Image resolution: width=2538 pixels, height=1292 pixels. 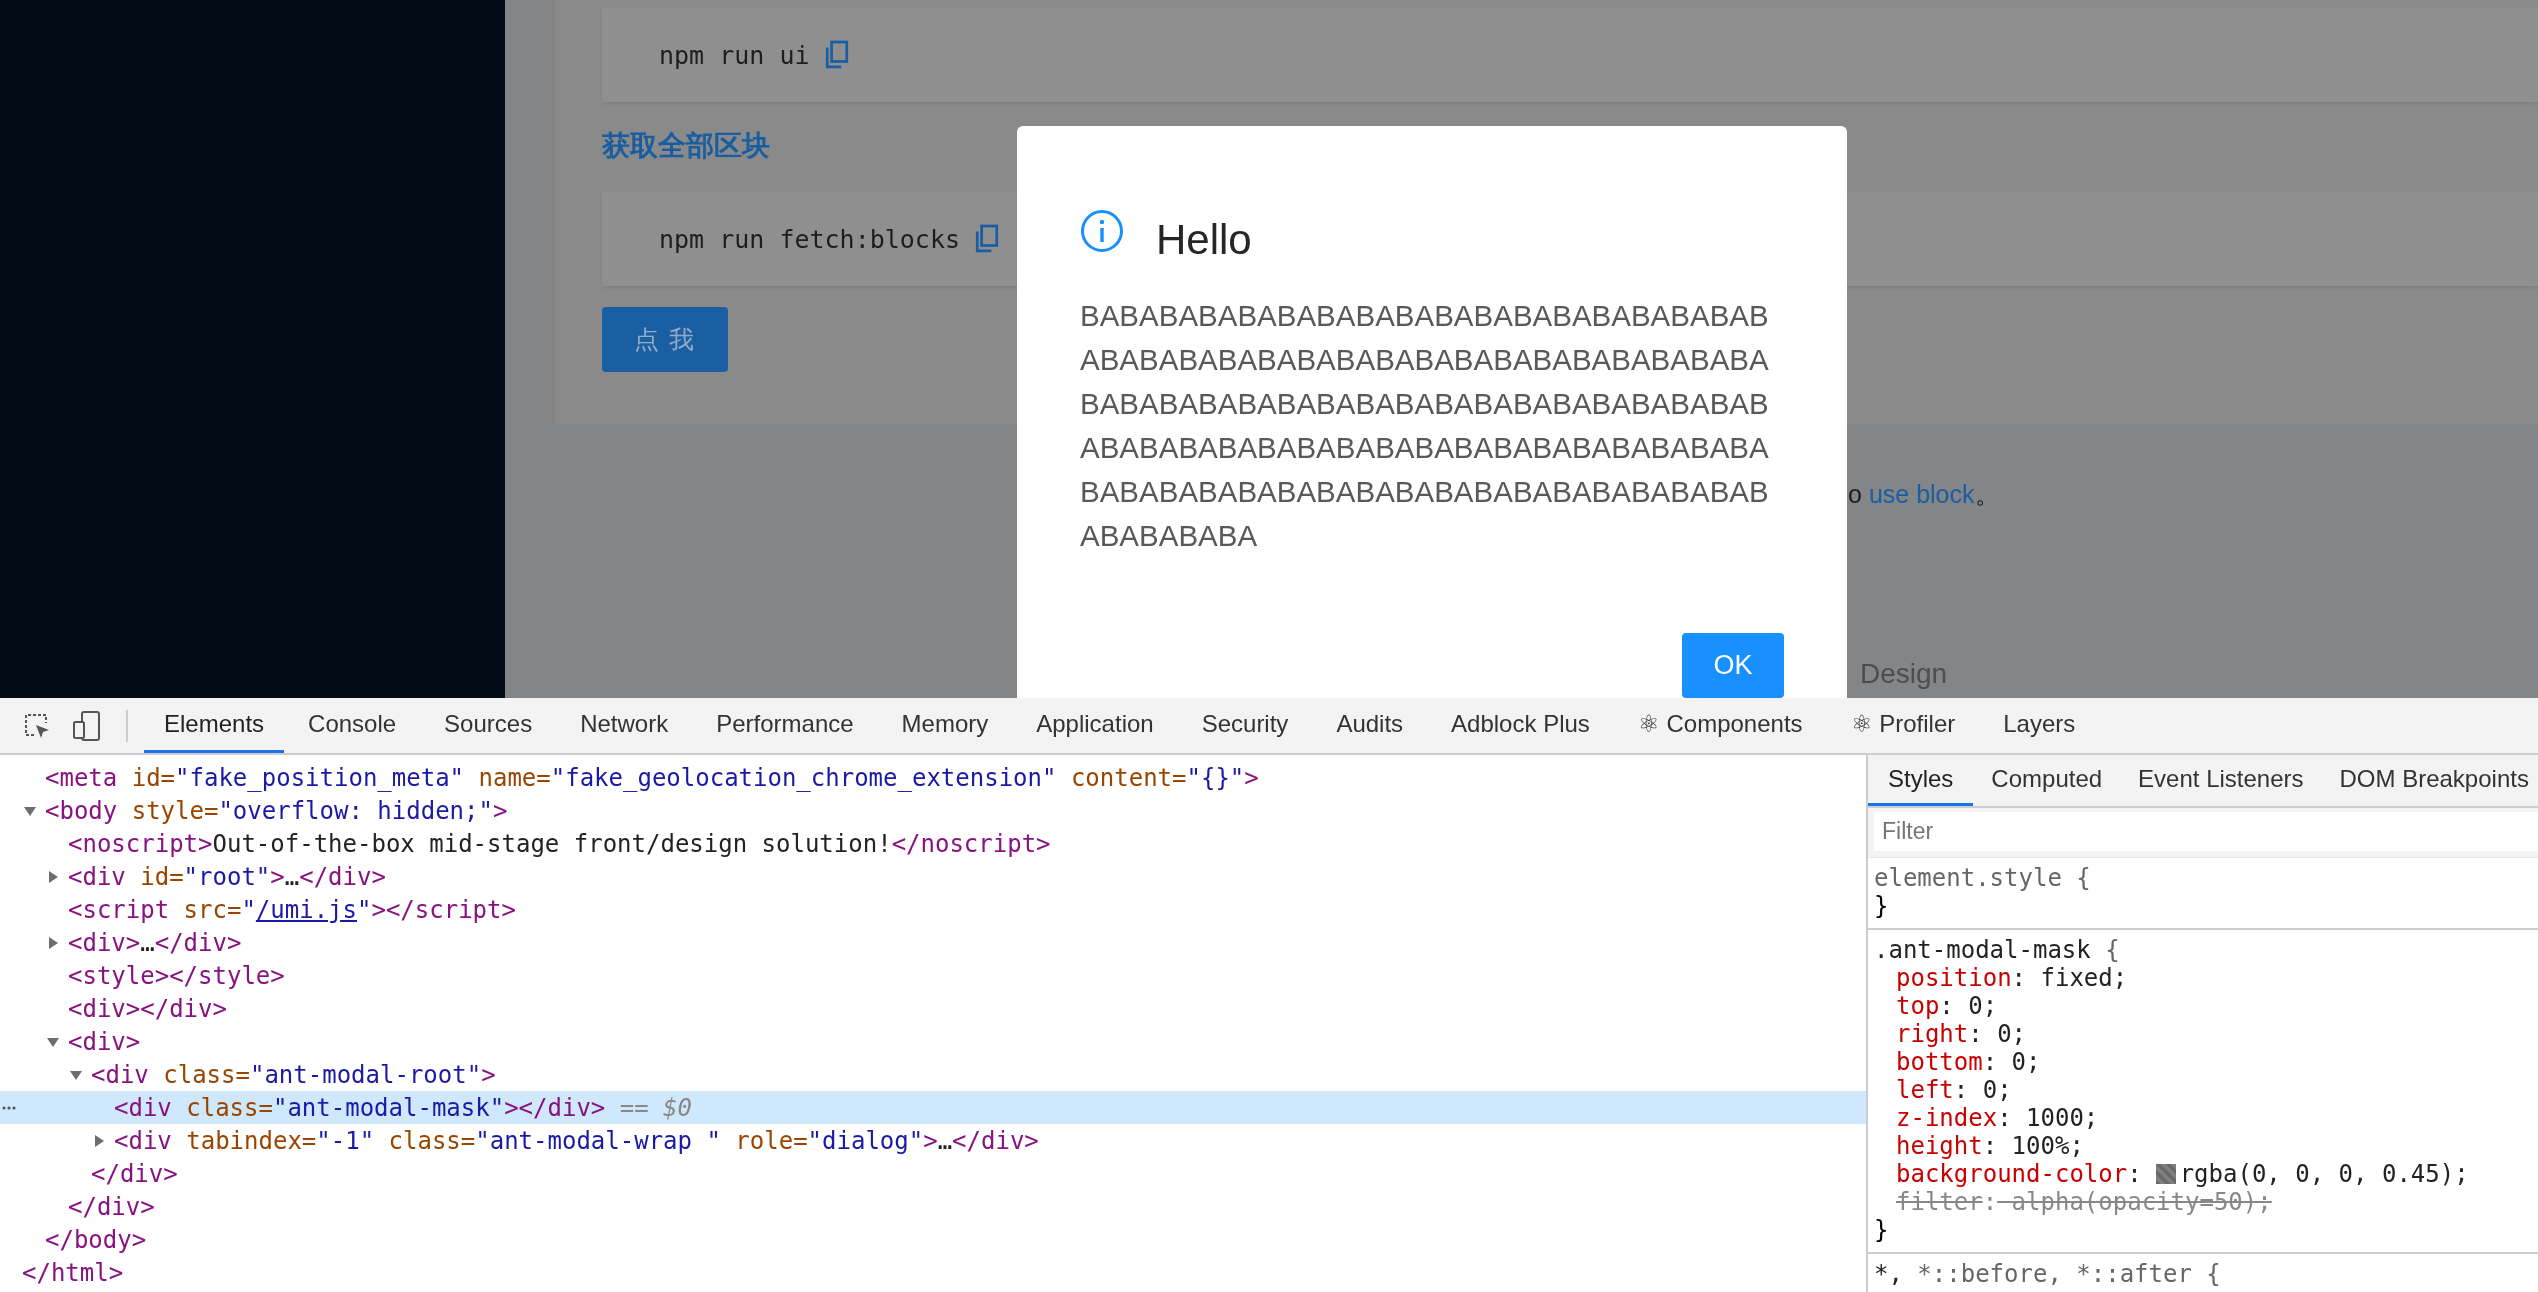 I want to click on dom-code-line: <div class="ant-modal-root">, so click(x=293, y=1074).